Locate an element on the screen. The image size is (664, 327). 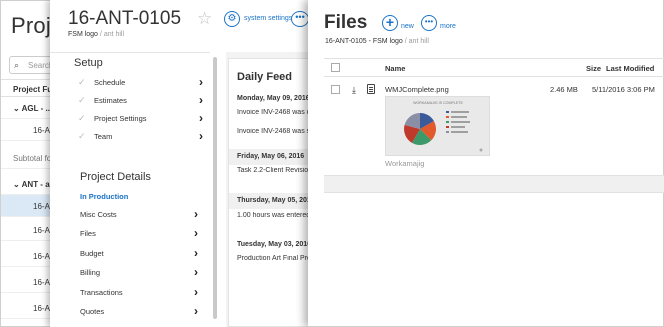
column-last-modified: Last Modified is located at coordinates (630, 68).